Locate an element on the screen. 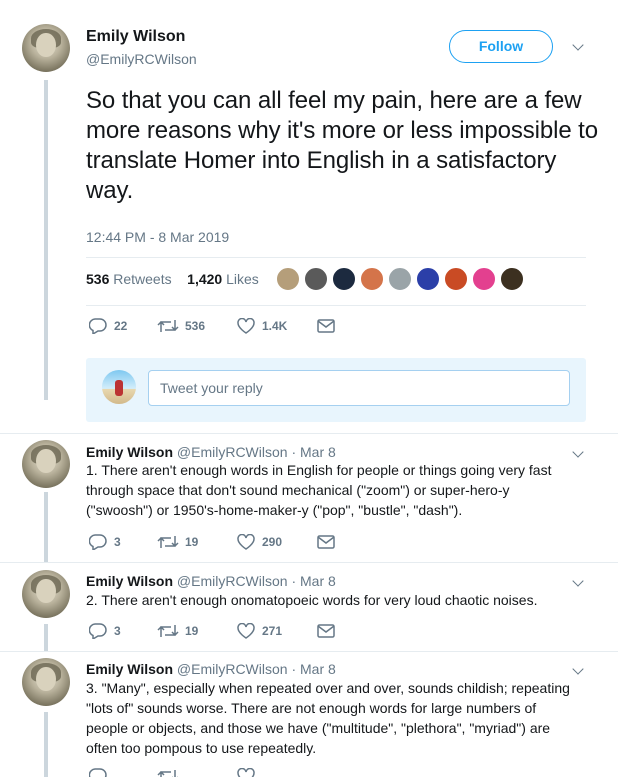  tweet-actions: 3 19 271 is located at coordinates (212, 631).